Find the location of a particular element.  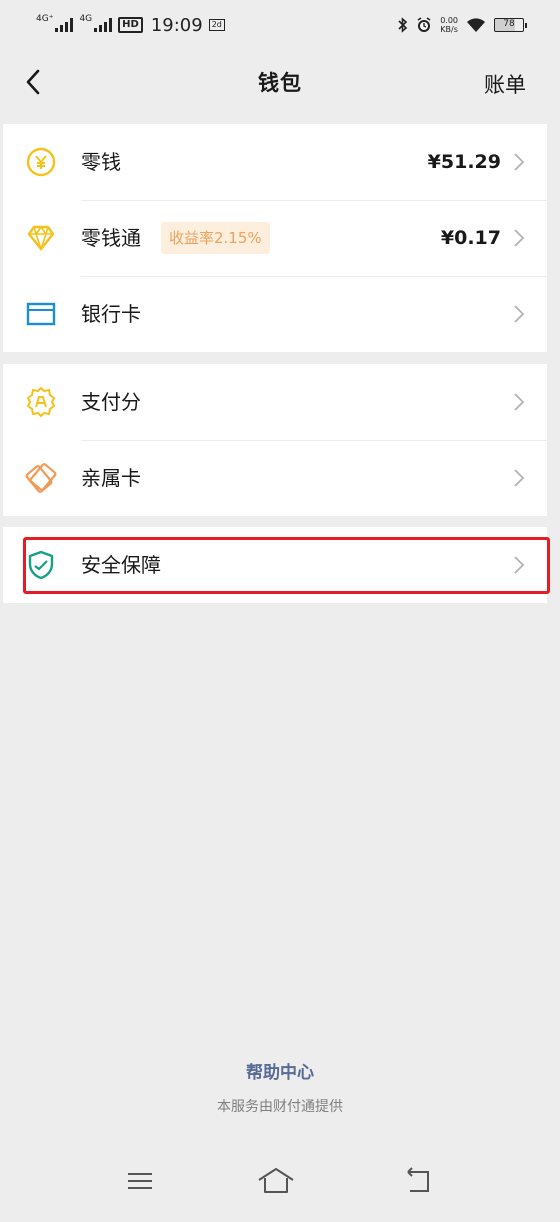

security-label: 安全保障 is located at coordinates (121, 565).